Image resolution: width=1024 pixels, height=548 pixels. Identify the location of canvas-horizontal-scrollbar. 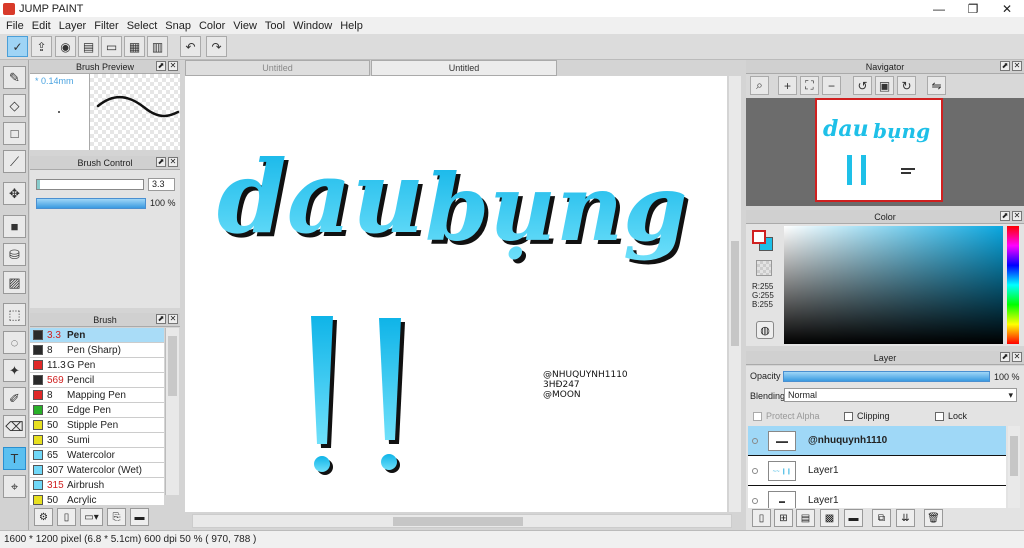
(462, 521).